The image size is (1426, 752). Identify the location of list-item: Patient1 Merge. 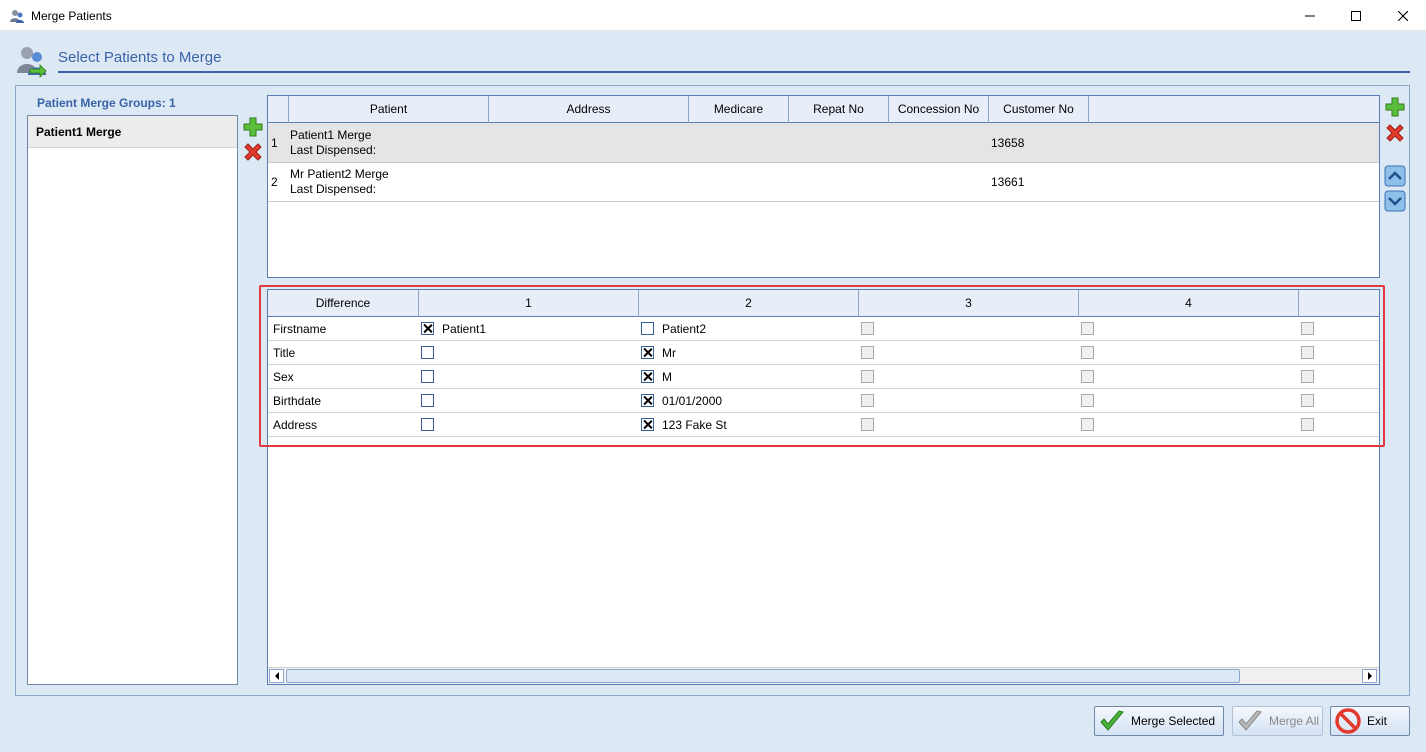
(132, 132).